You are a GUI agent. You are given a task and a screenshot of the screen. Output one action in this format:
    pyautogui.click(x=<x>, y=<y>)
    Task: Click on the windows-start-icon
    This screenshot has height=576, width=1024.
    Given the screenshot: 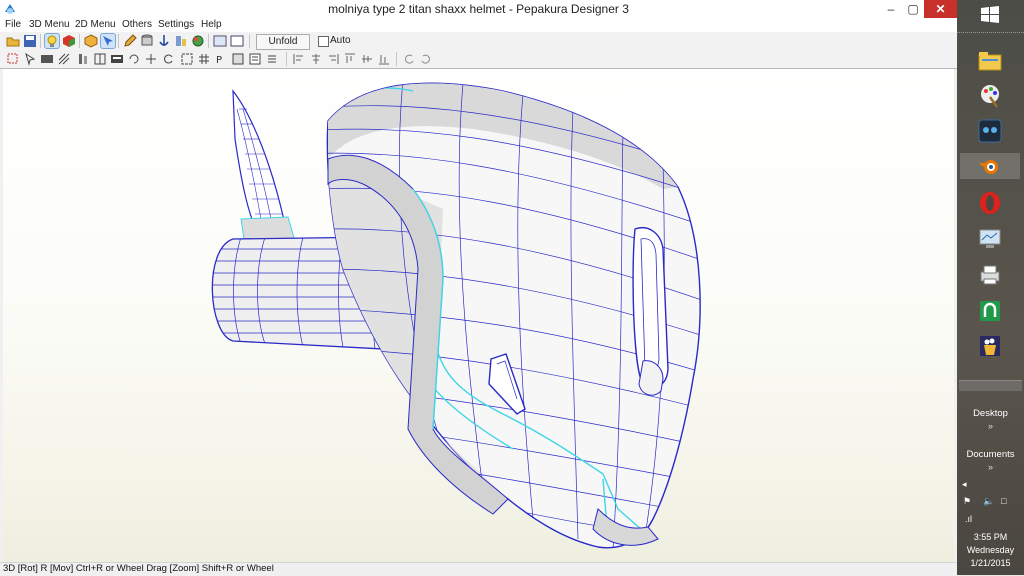 What is the action you would take?
    pyautogui.click(x=990, y=15)
    